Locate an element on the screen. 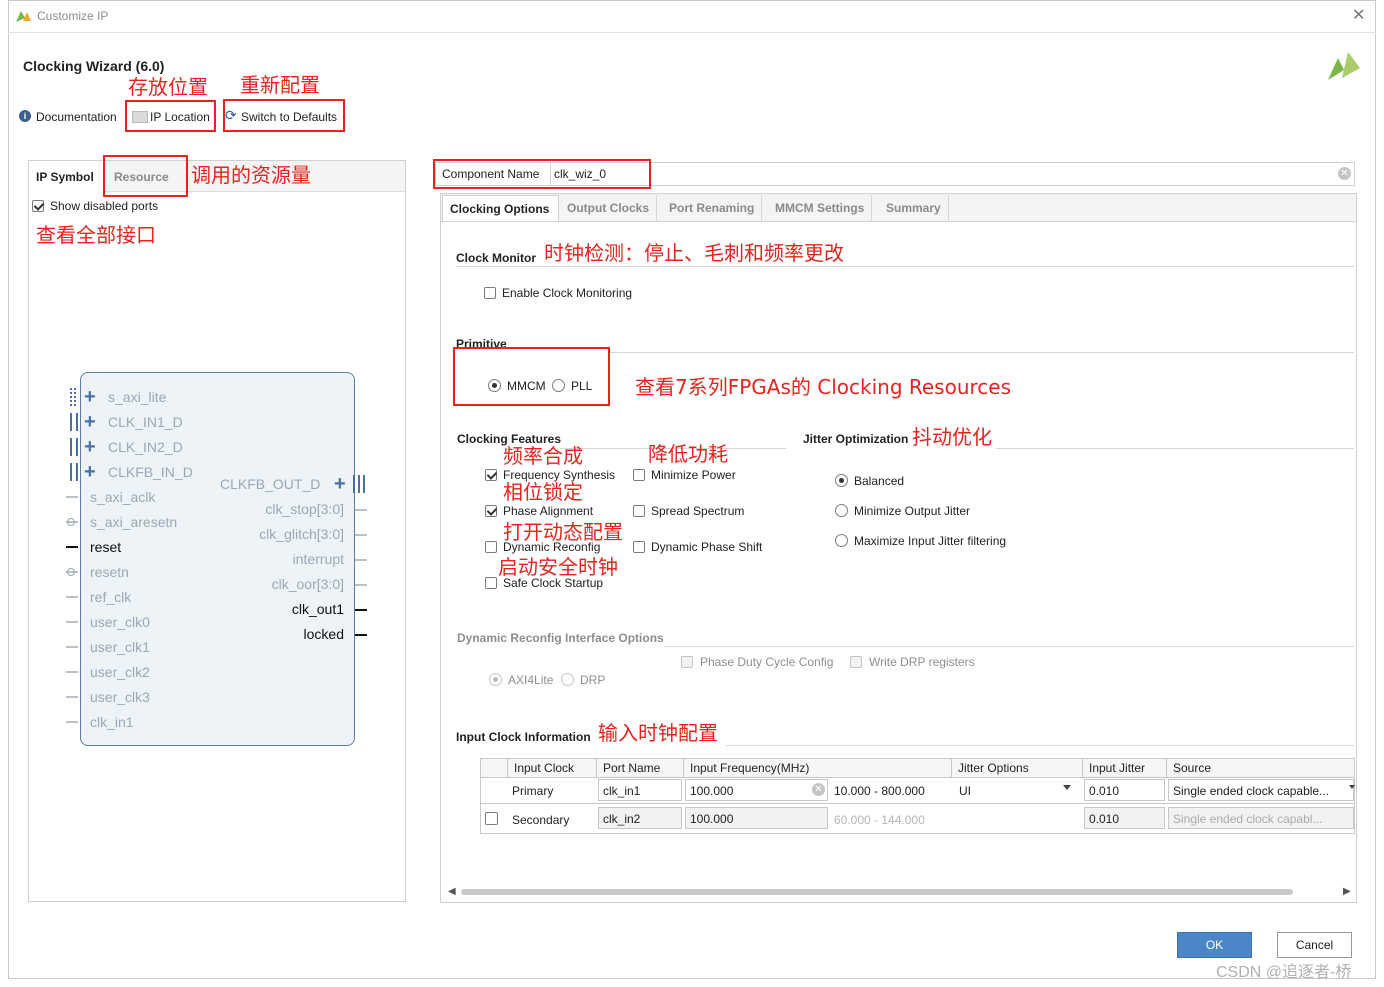  port-label: clk_stop[3:0] is located at coordinates (304, 509).